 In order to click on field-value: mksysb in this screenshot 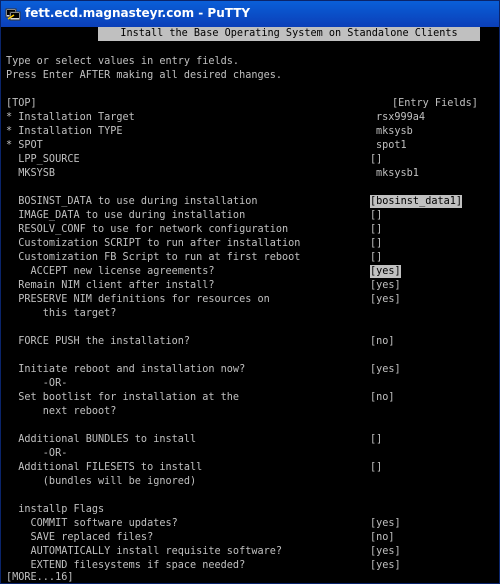, I will do `click(394, 131)`.